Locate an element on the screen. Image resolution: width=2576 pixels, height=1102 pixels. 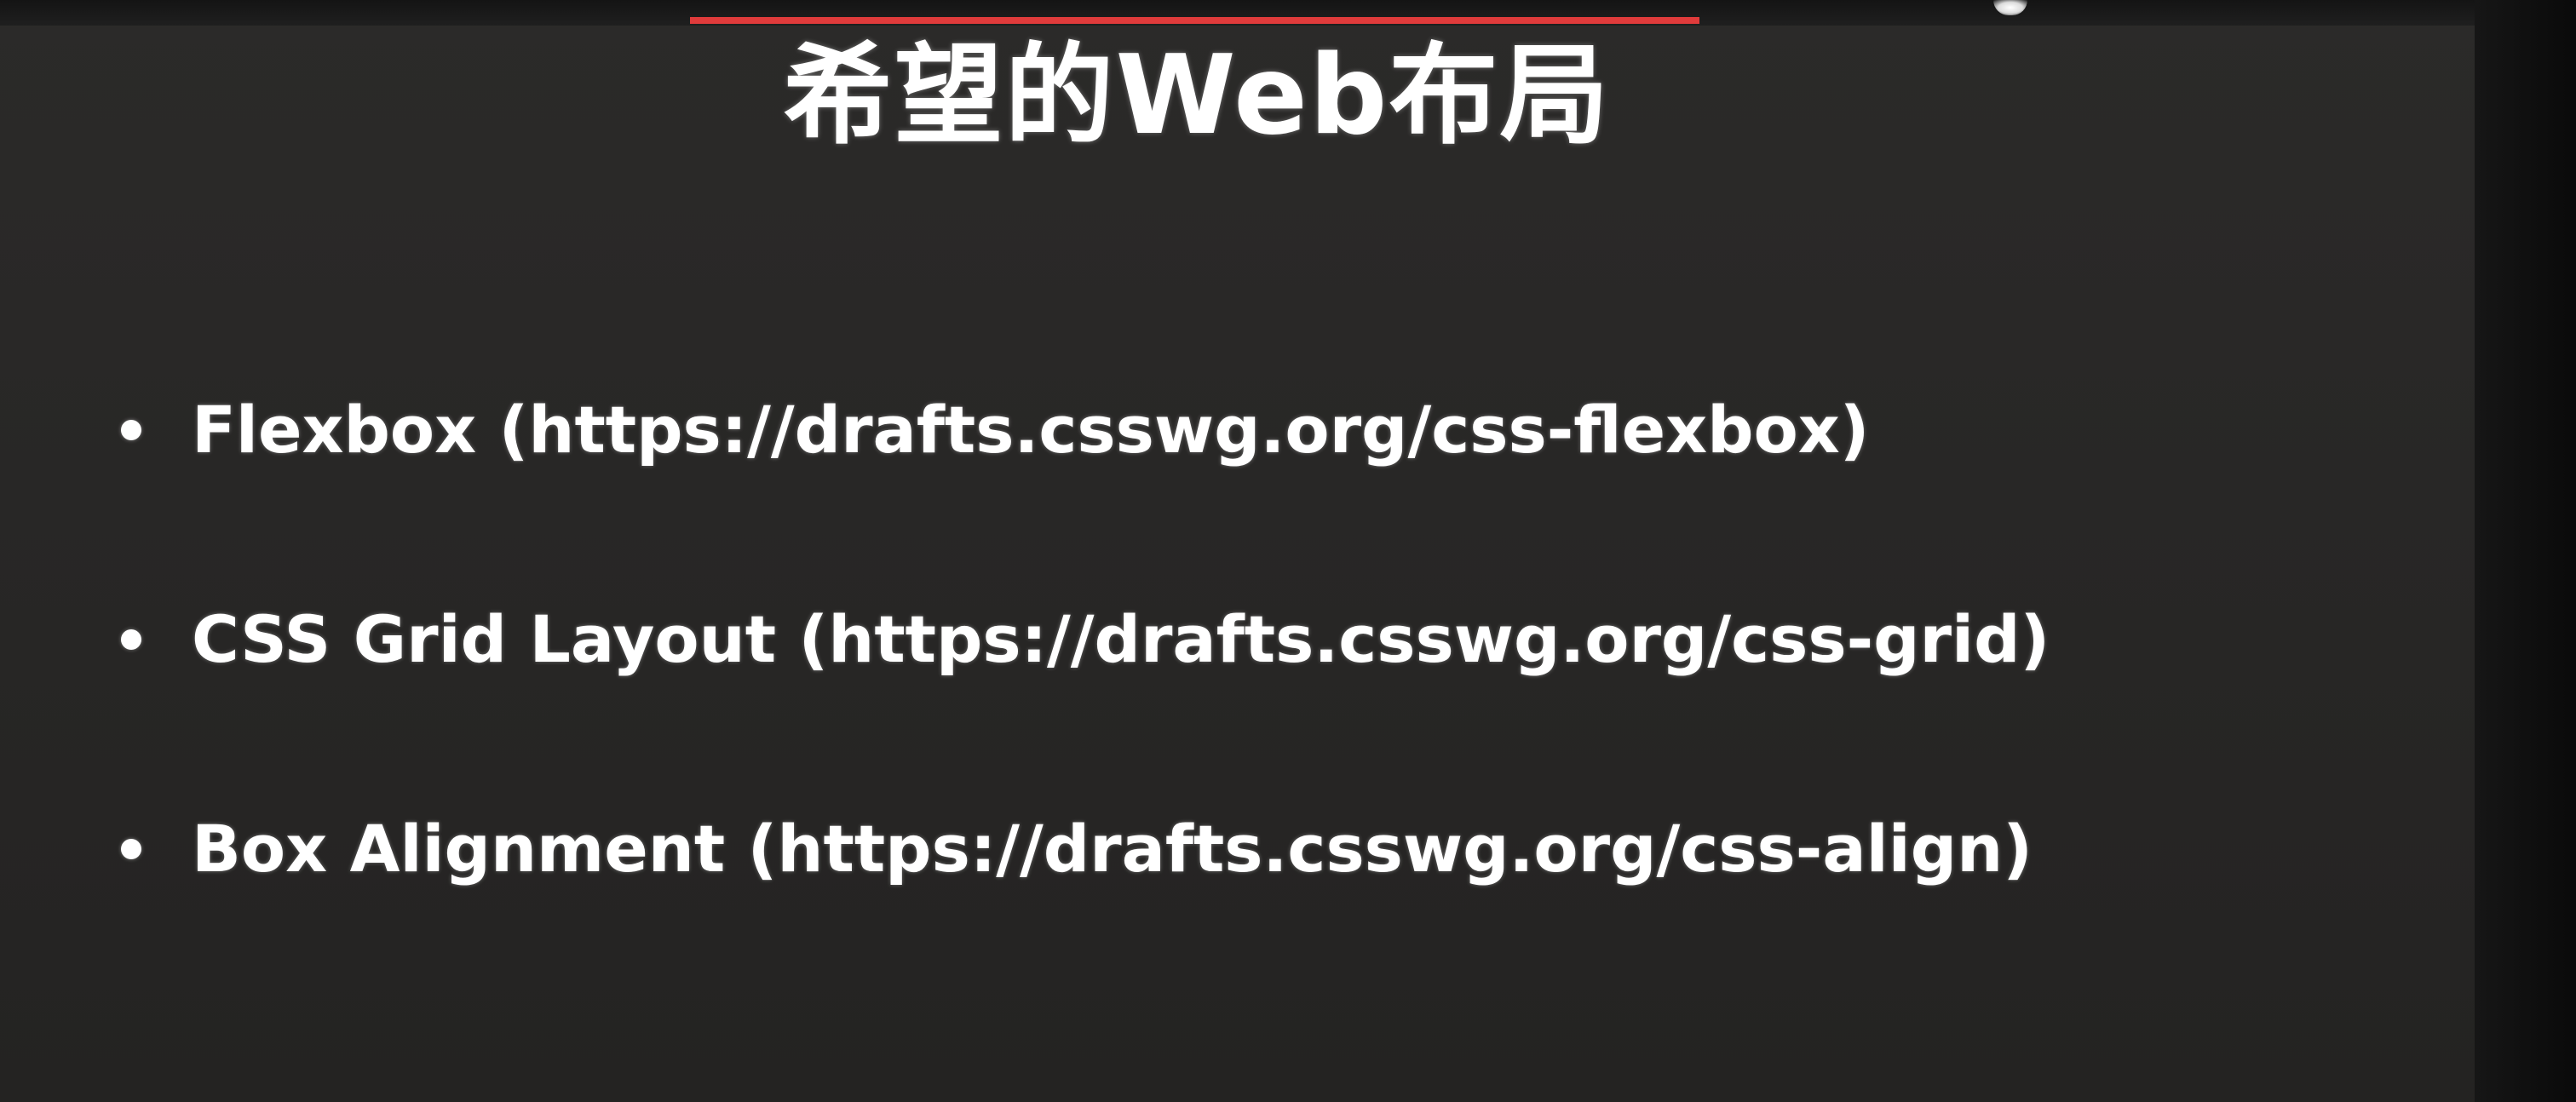
slide-title: 希望的Web布局 is located at coordinates (1197, 96).